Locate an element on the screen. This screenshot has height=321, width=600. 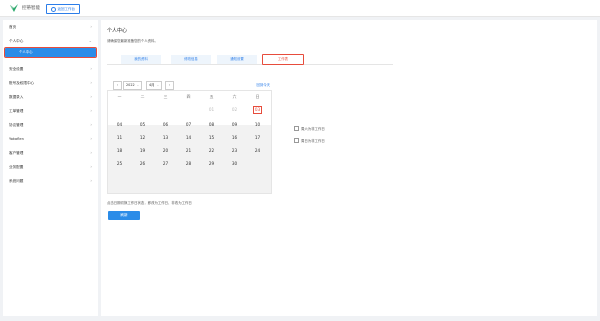
calendar-day: 16 is located at coordinates (234, 138).